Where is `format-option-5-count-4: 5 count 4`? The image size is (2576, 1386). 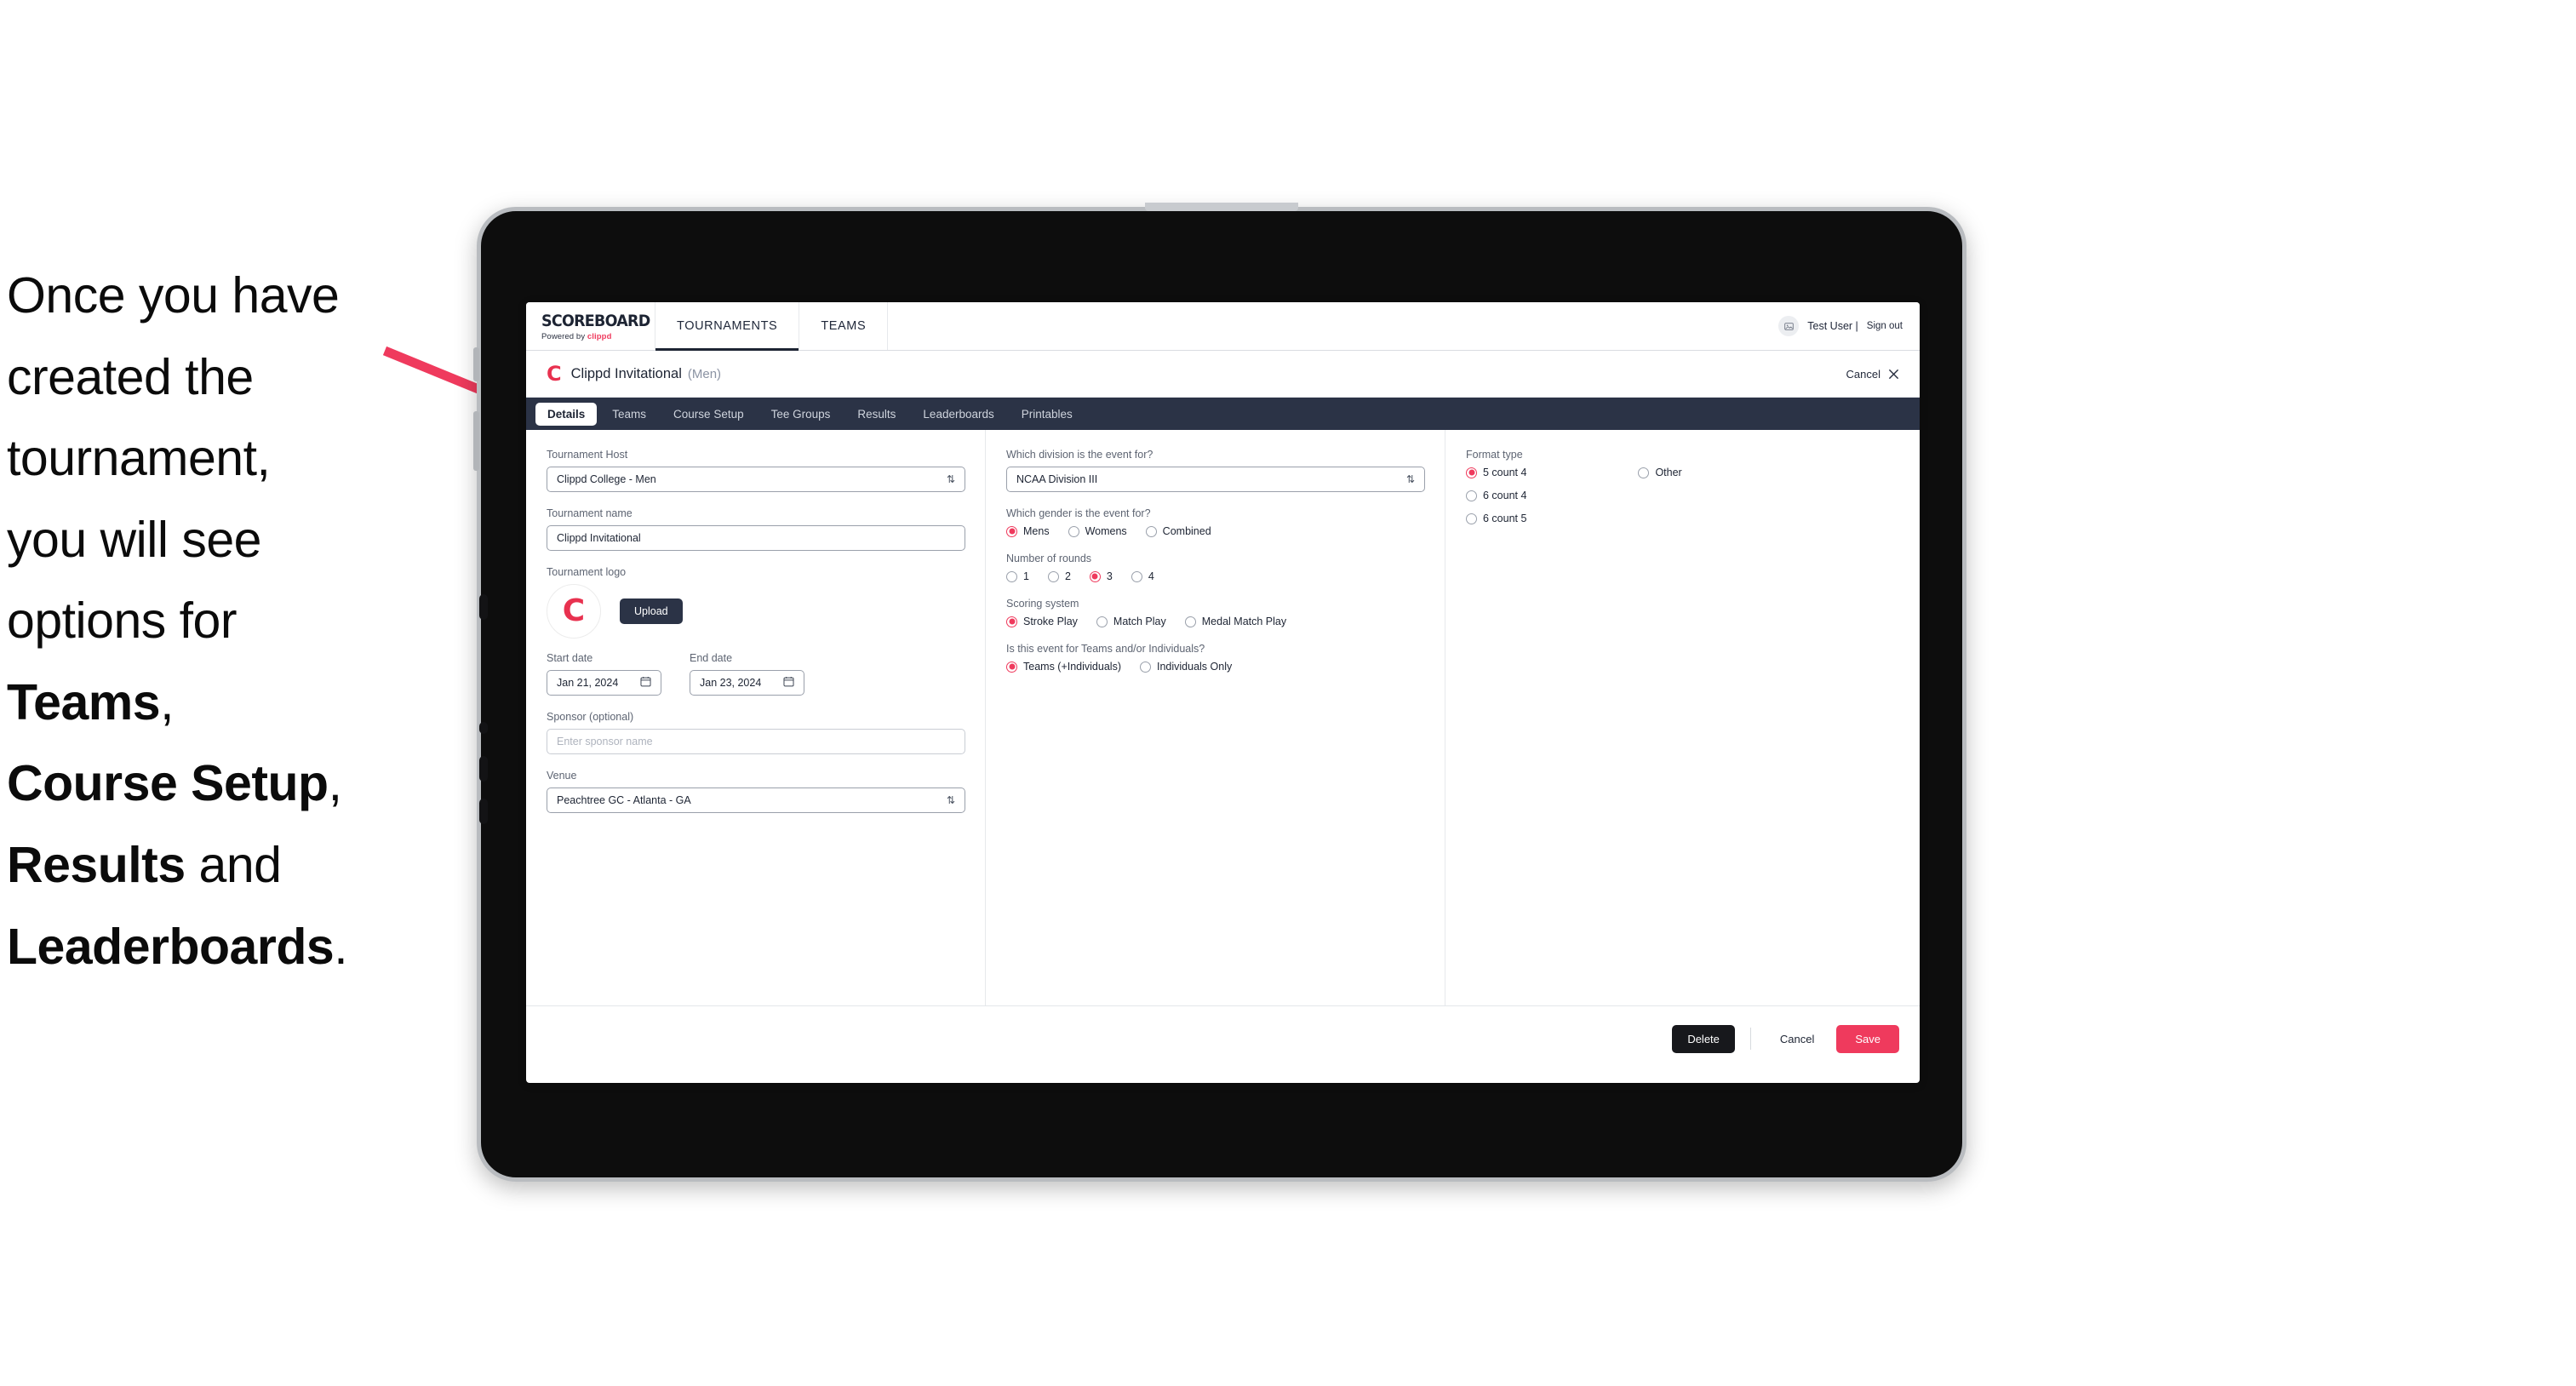
format-option-5-count-4: 5 count 4 is located at coordinates (1496, 472).